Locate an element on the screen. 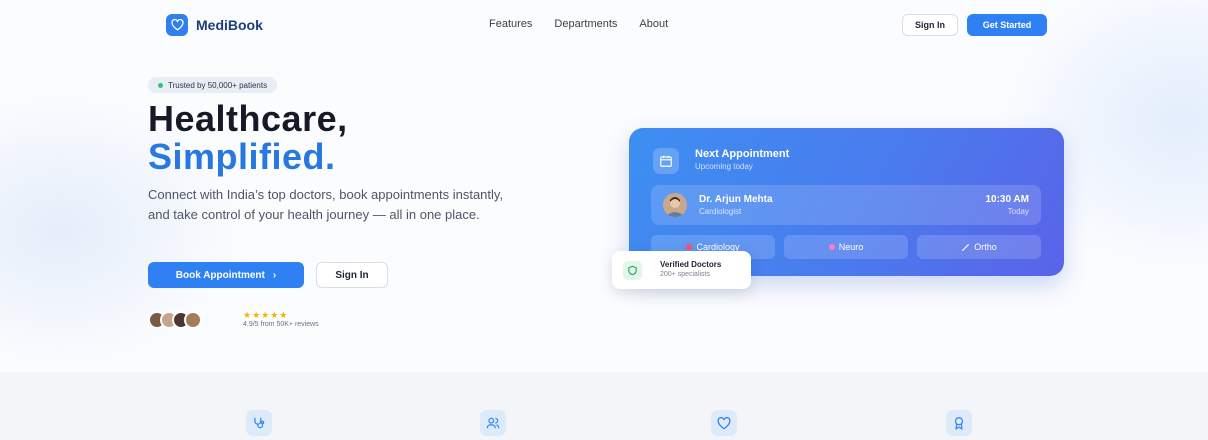  trust-badge-text: Trusted by 50,000+ patients is located at coordinates (218, 85).